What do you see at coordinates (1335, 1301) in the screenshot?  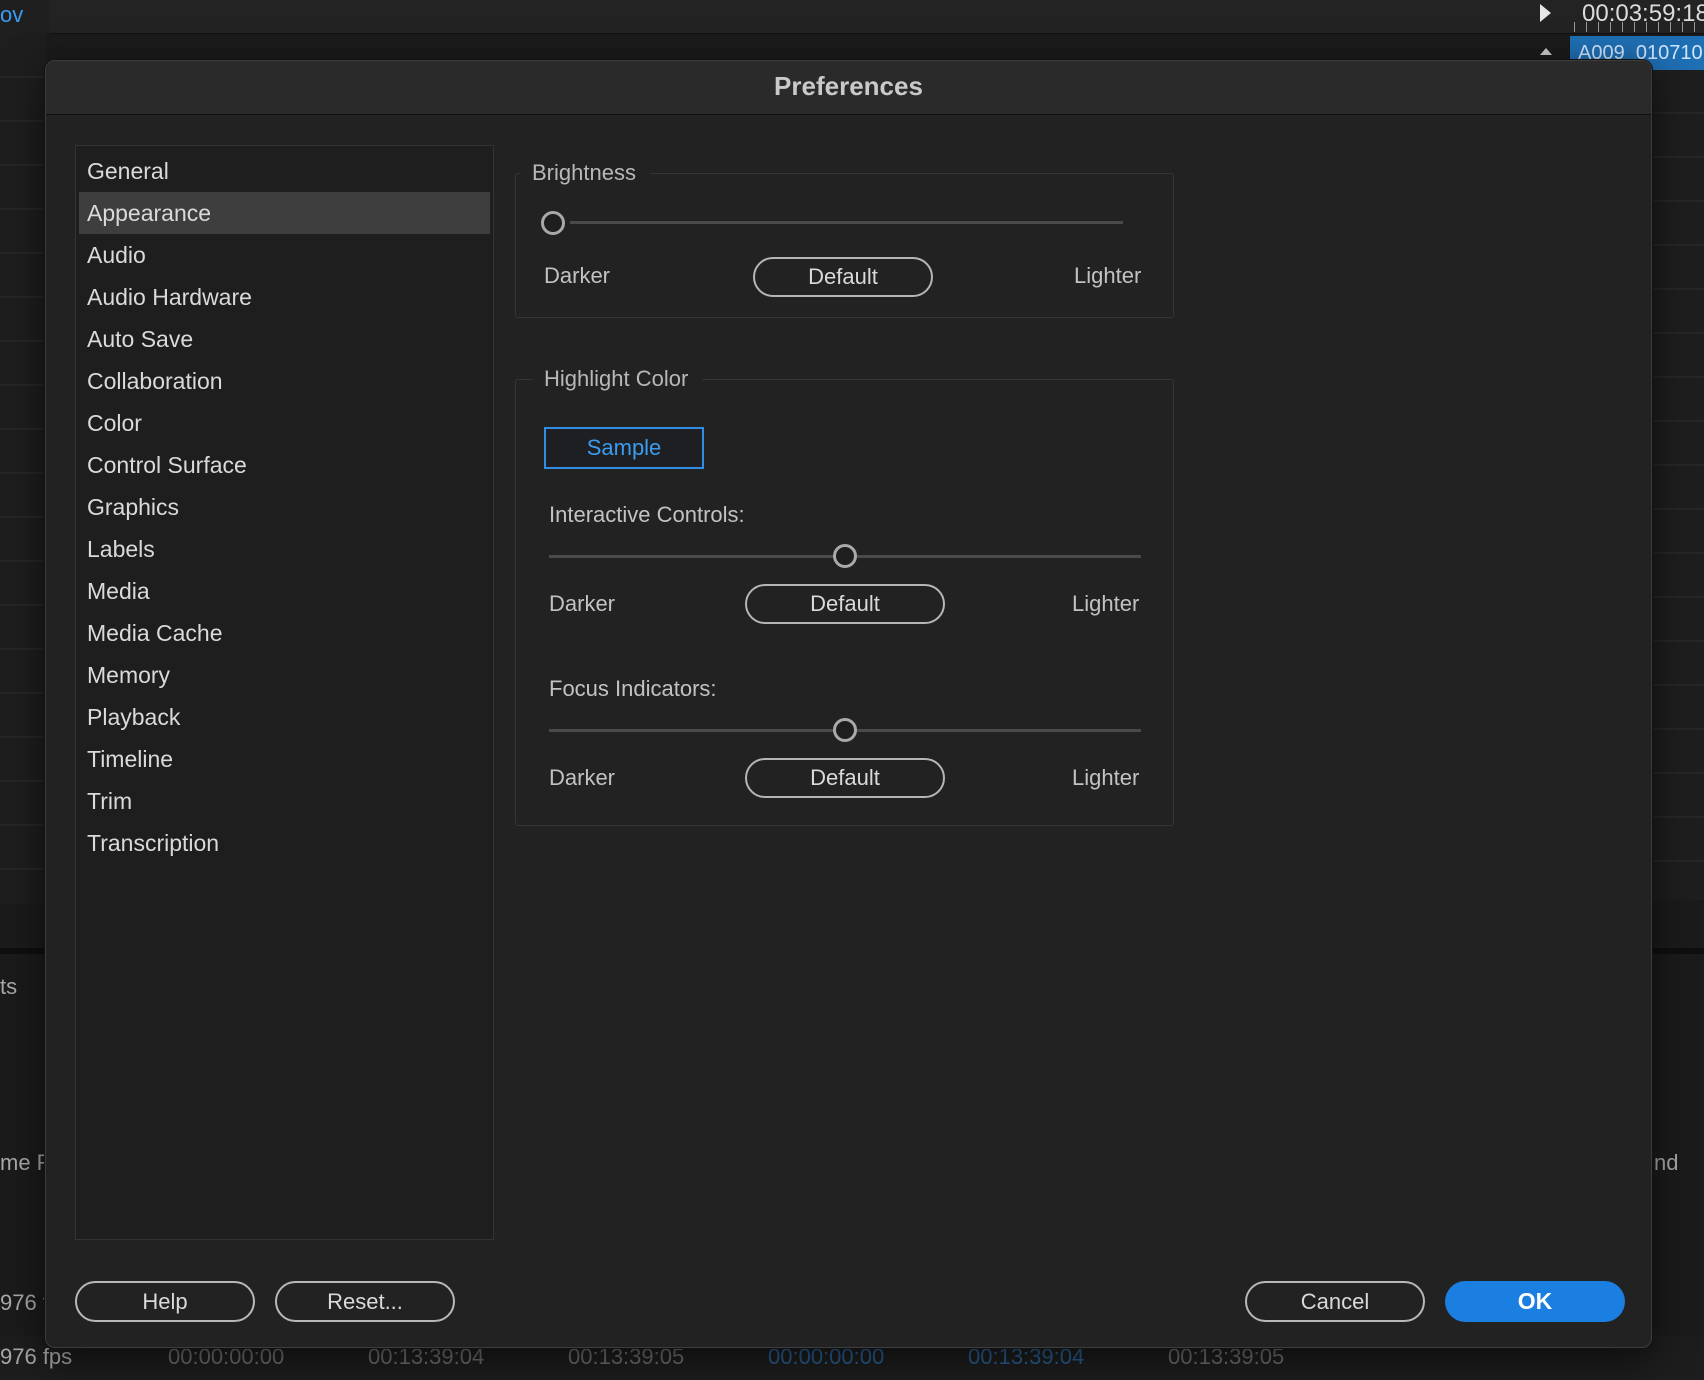 I see `cancel-button: Cancel` at bounding box center [1335, 1301].